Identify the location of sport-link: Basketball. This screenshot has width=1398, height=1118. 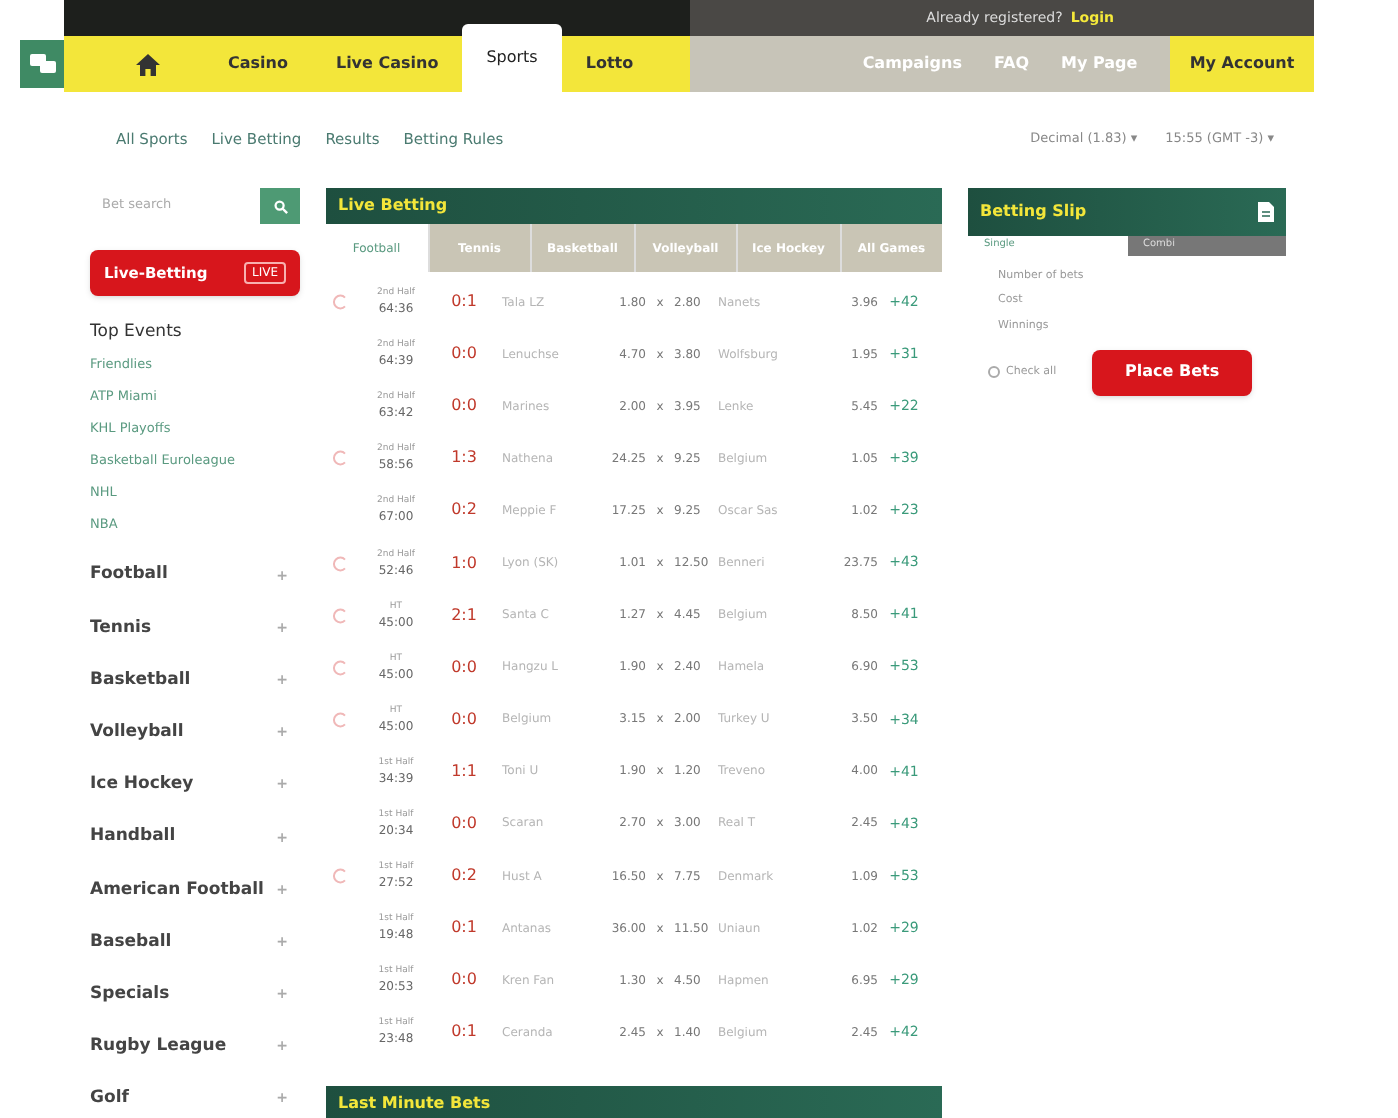
(140, 680).